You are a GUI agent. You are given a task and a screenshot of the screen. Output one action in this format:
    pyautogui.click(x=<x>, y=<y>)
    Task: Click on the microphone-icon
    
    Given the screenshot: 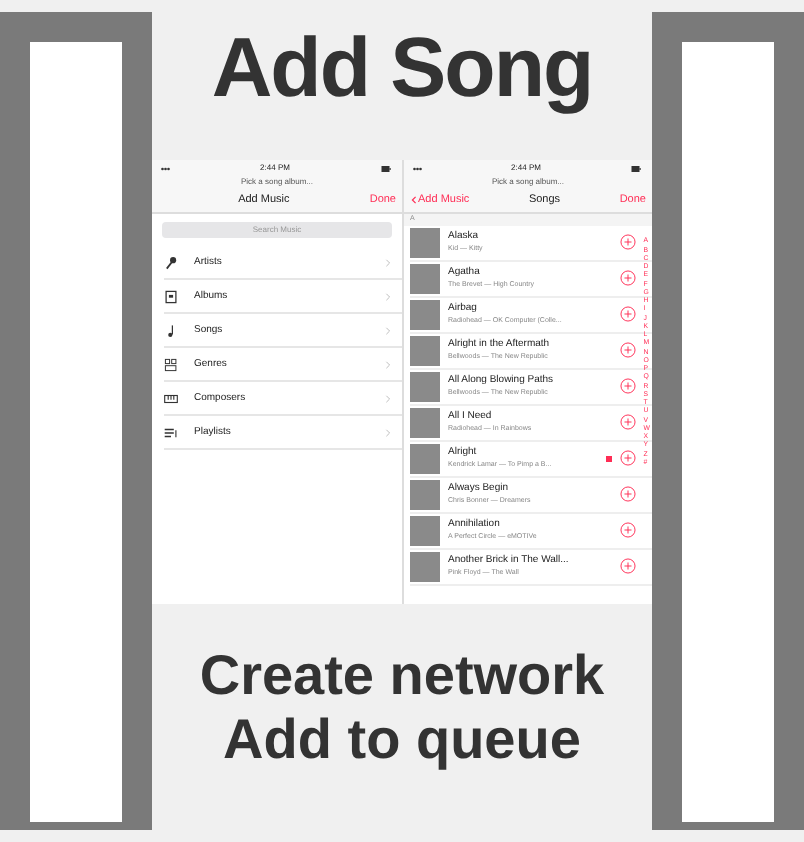 What is the action you would take?
    pyautogui.click(x=171, y=262)
    